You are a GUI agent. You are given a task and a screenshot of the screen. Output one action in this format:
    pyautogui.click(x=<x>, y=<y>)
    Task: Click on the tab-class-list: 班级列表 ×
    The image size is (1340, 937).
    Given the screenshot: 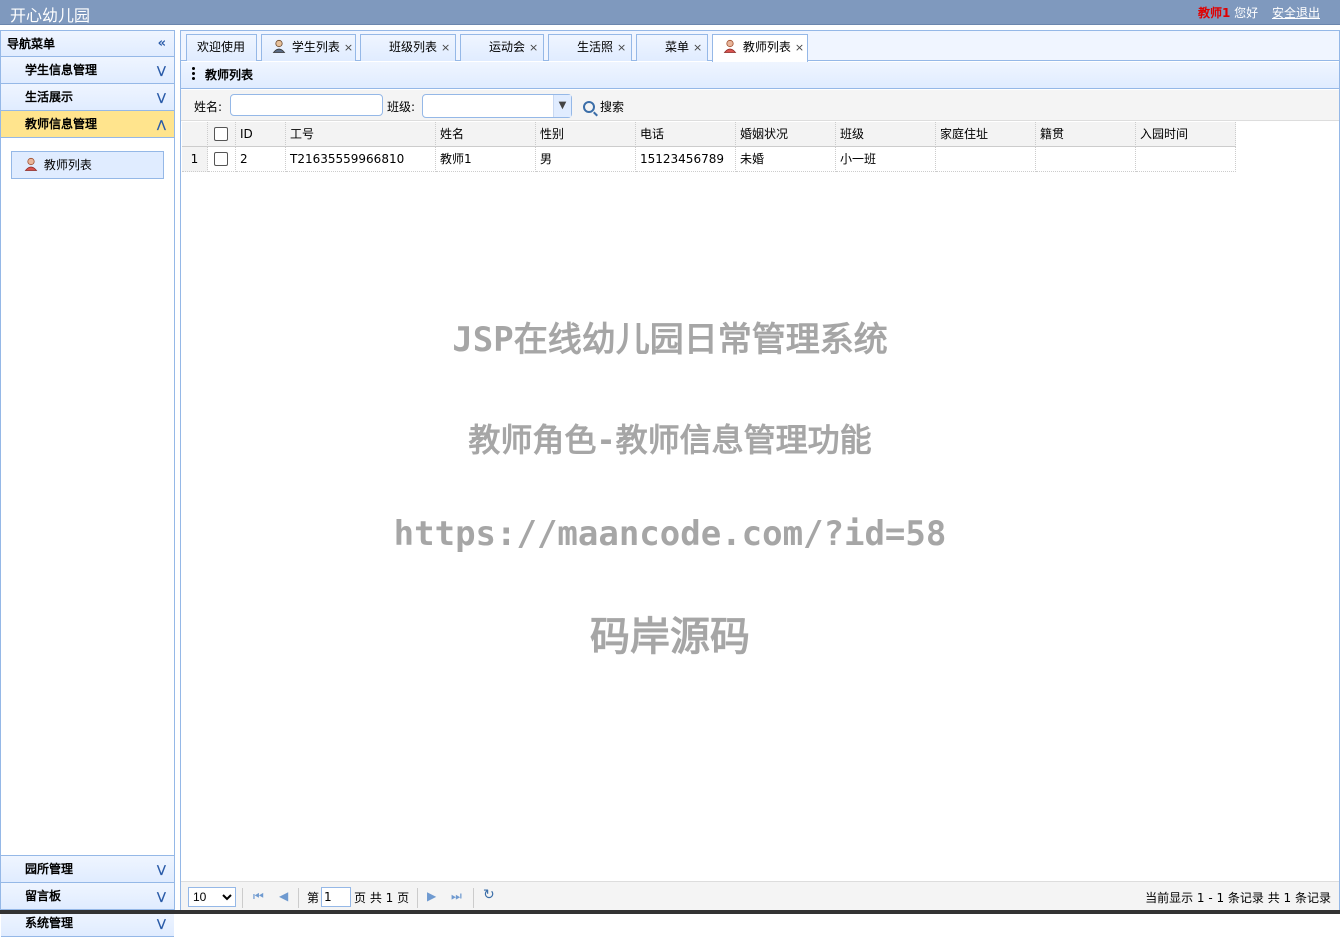 What is the action you would take?
    pyautogui.click(x=408, y=47)
    